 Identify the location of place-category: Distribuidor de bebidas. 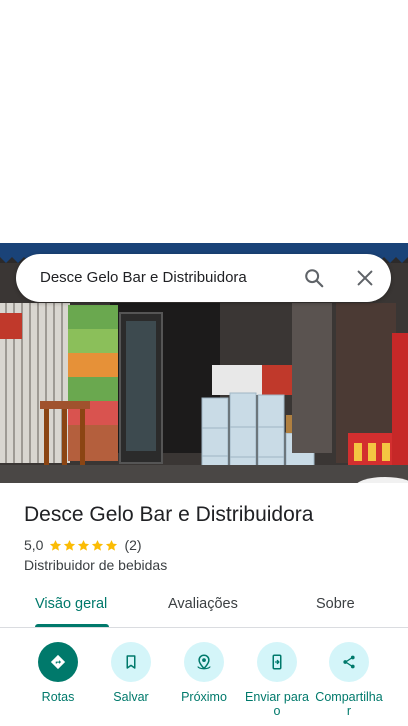
(96, 565).